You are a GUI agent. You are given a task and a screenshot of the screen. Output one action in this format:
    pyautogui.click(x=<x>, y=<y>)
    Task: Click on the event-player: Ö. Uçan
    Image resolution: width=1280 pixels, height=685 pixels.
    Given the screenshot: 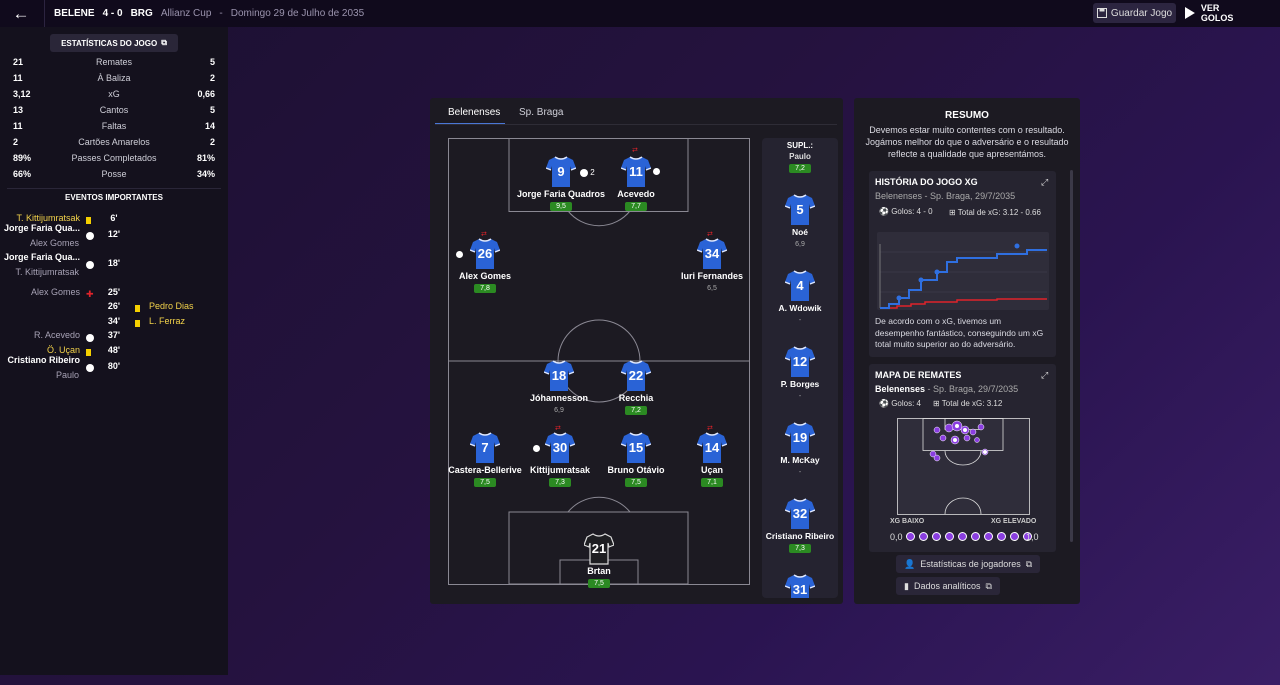 What is the action you would take?
    pyautogui.click(x=63, y=350)
    